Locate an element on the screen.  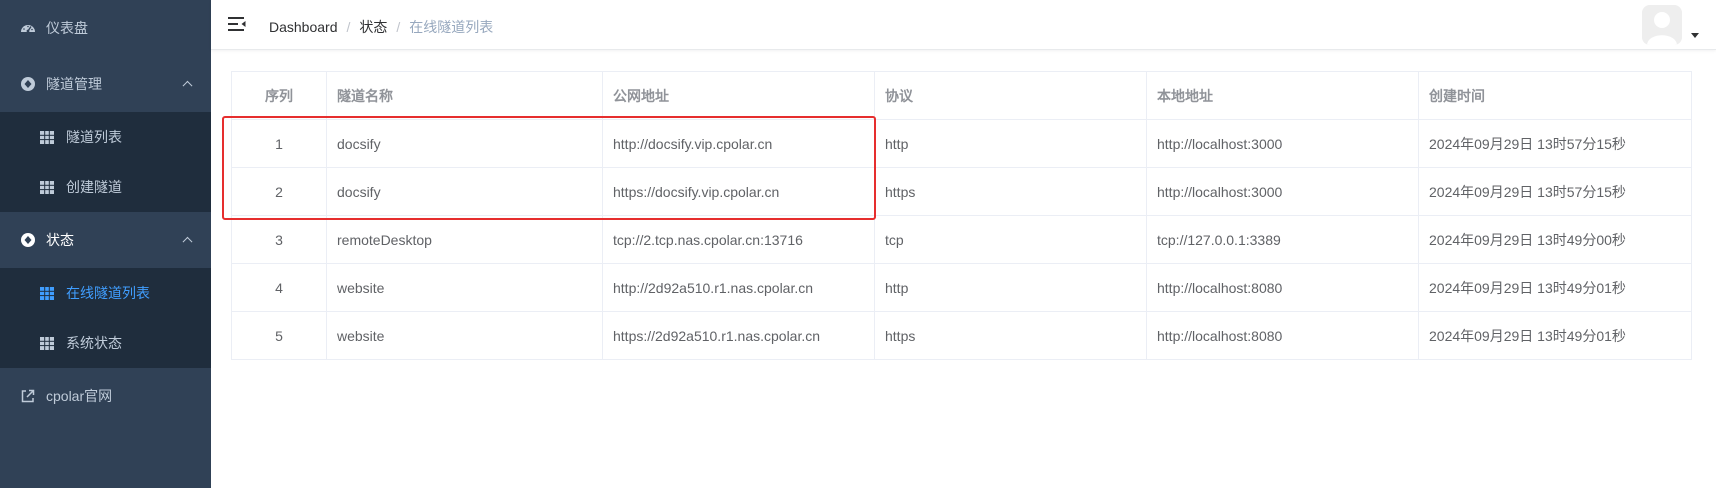
cell-index: 3 is located at coordinates (279, 239).